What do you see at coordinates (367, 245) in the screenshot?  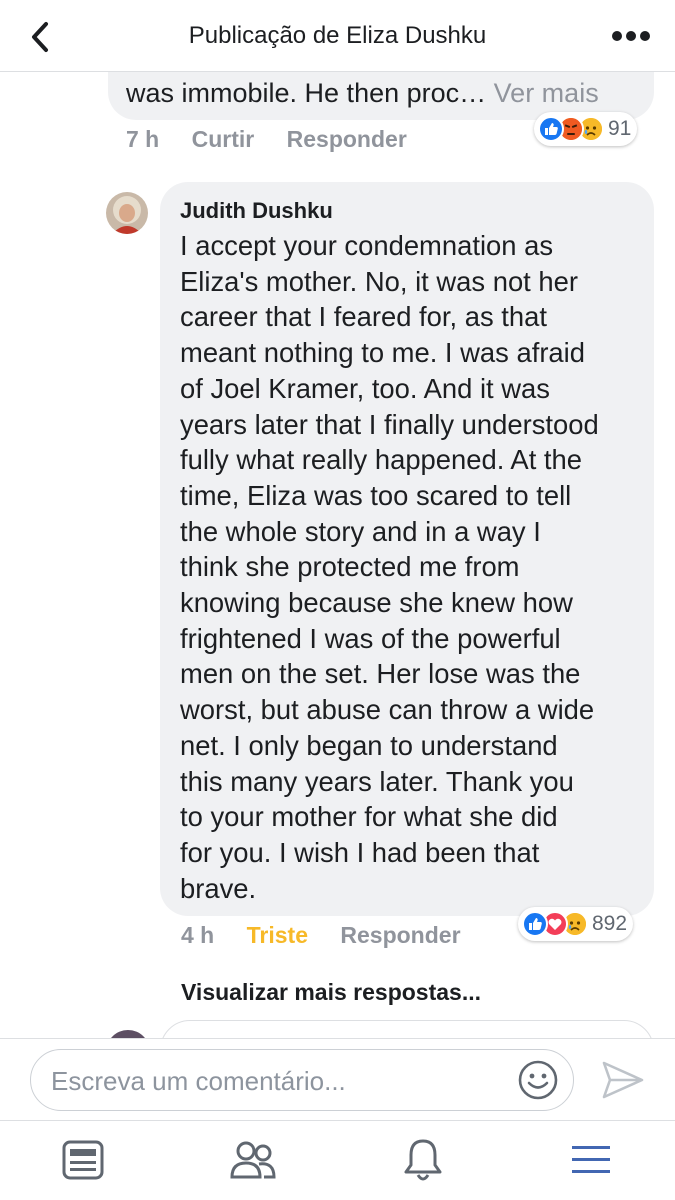 I see `comment-line: I accept your condemnation as` at bounding box center [367, 245].